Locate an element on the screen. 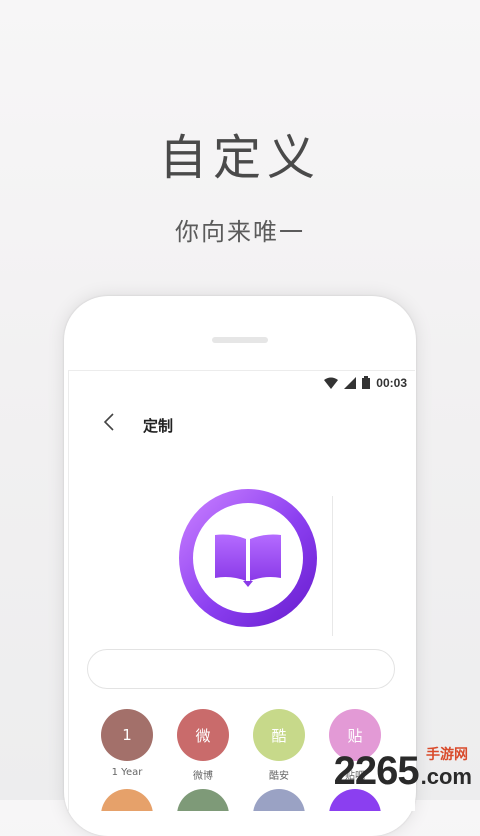 The image size is (480, 836). app-label: 1 Year is located at coordinates (127, 772).